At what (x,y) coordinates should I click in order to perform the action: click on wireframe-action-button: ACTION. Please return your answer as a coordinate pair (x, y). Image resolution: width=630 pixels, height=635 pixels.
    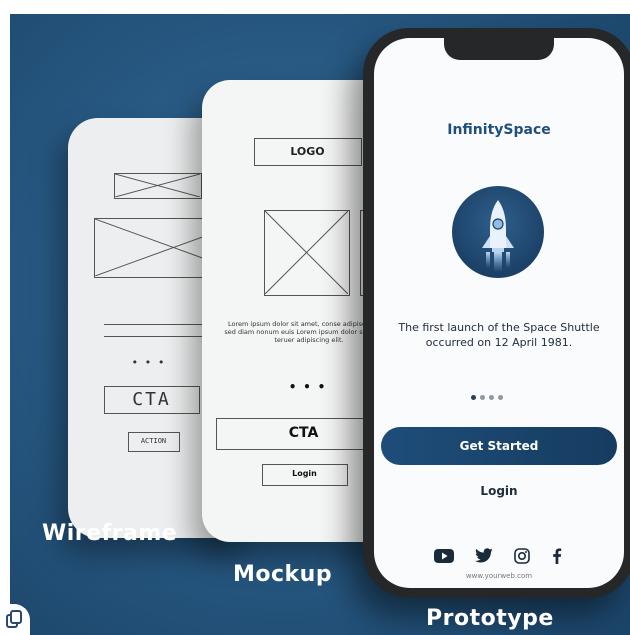
    Looking at the image, I should click on (154, 442).